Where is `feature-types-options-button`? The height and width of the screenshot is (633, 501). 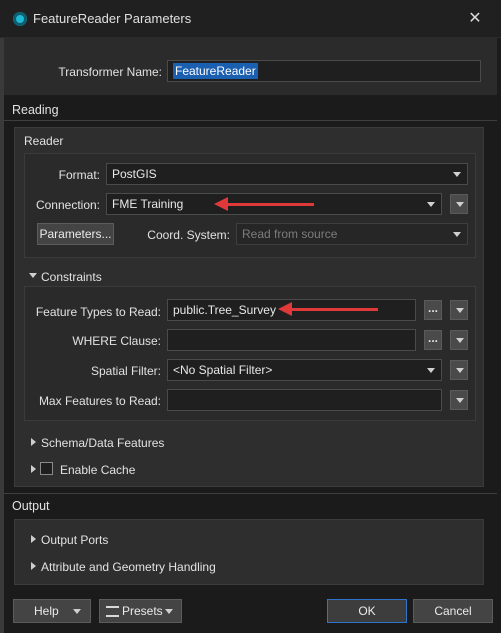 feature-types-options-button is located at coordinates (459, 310).